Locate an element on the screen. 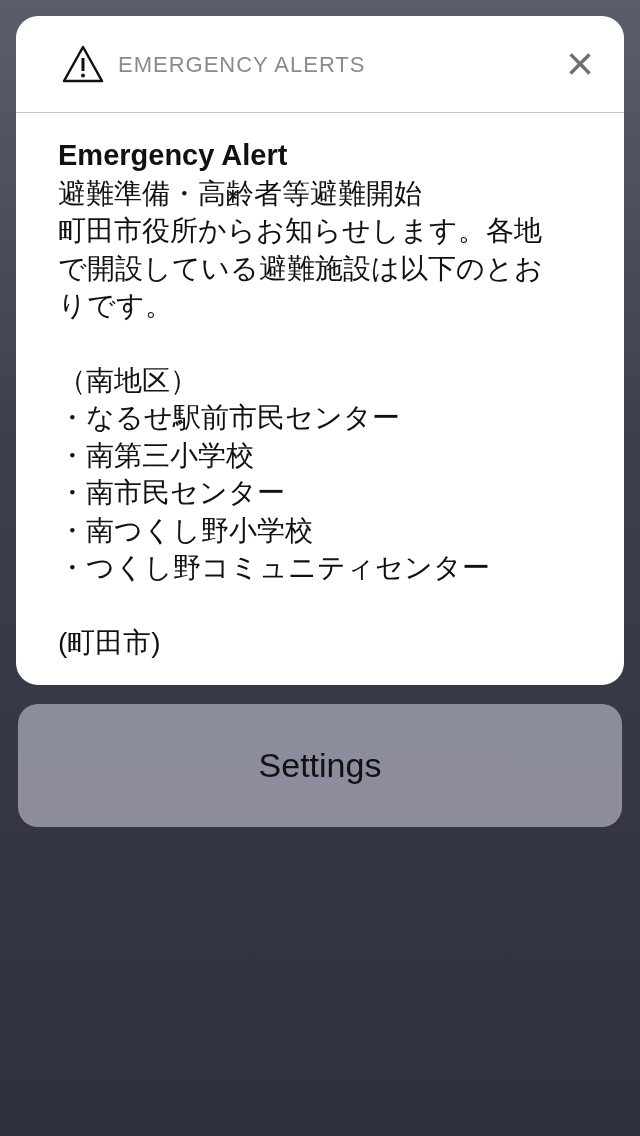 The height and width of the screenshot is (1136, 640). warning-icon is located at coordinates (83, 64).